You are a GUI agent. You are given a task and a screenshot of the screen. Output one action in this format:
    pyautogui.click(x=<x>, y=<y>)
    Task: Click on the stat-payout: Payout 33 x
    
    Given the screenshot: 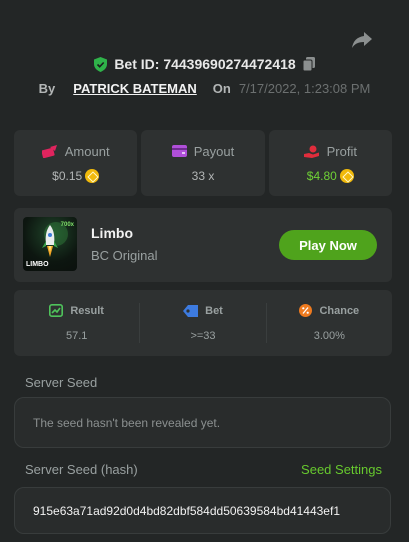 What is the action you would take?
    pyautogui.click(x=203, y=163)
    